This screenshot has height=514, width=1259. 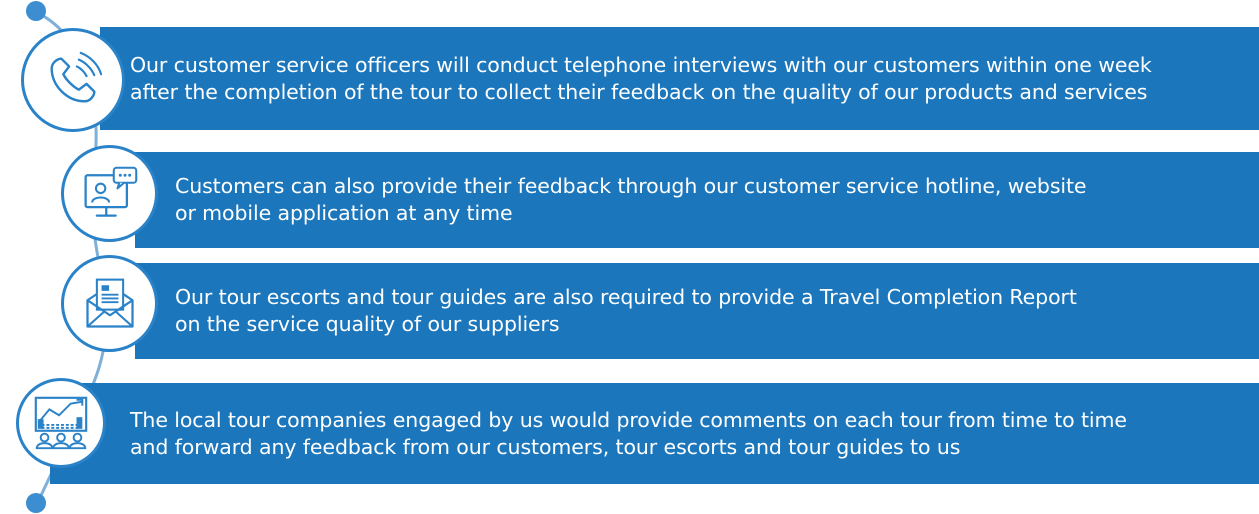 I want to click on phone-icon, so click(x=76, y=77).